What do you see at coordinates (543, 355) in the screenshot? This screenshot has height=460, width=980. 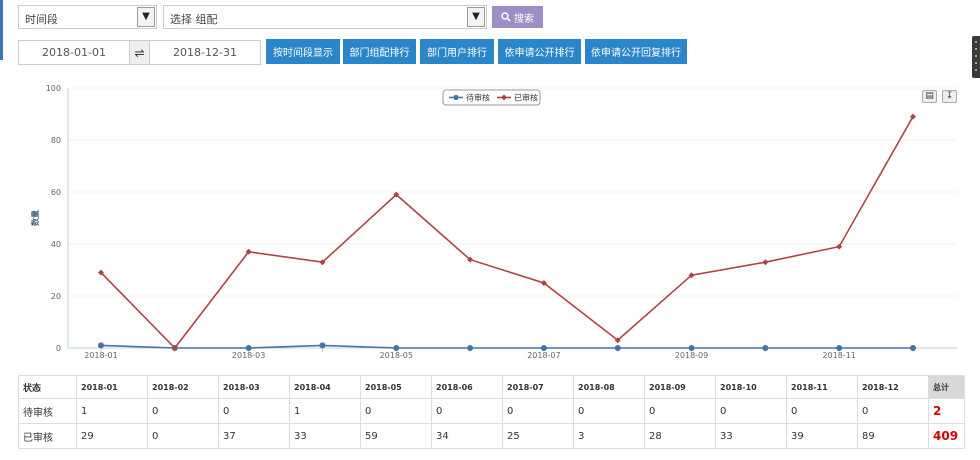 I see `x-tick-label: 2018-07` at bounding box center [543, 355].